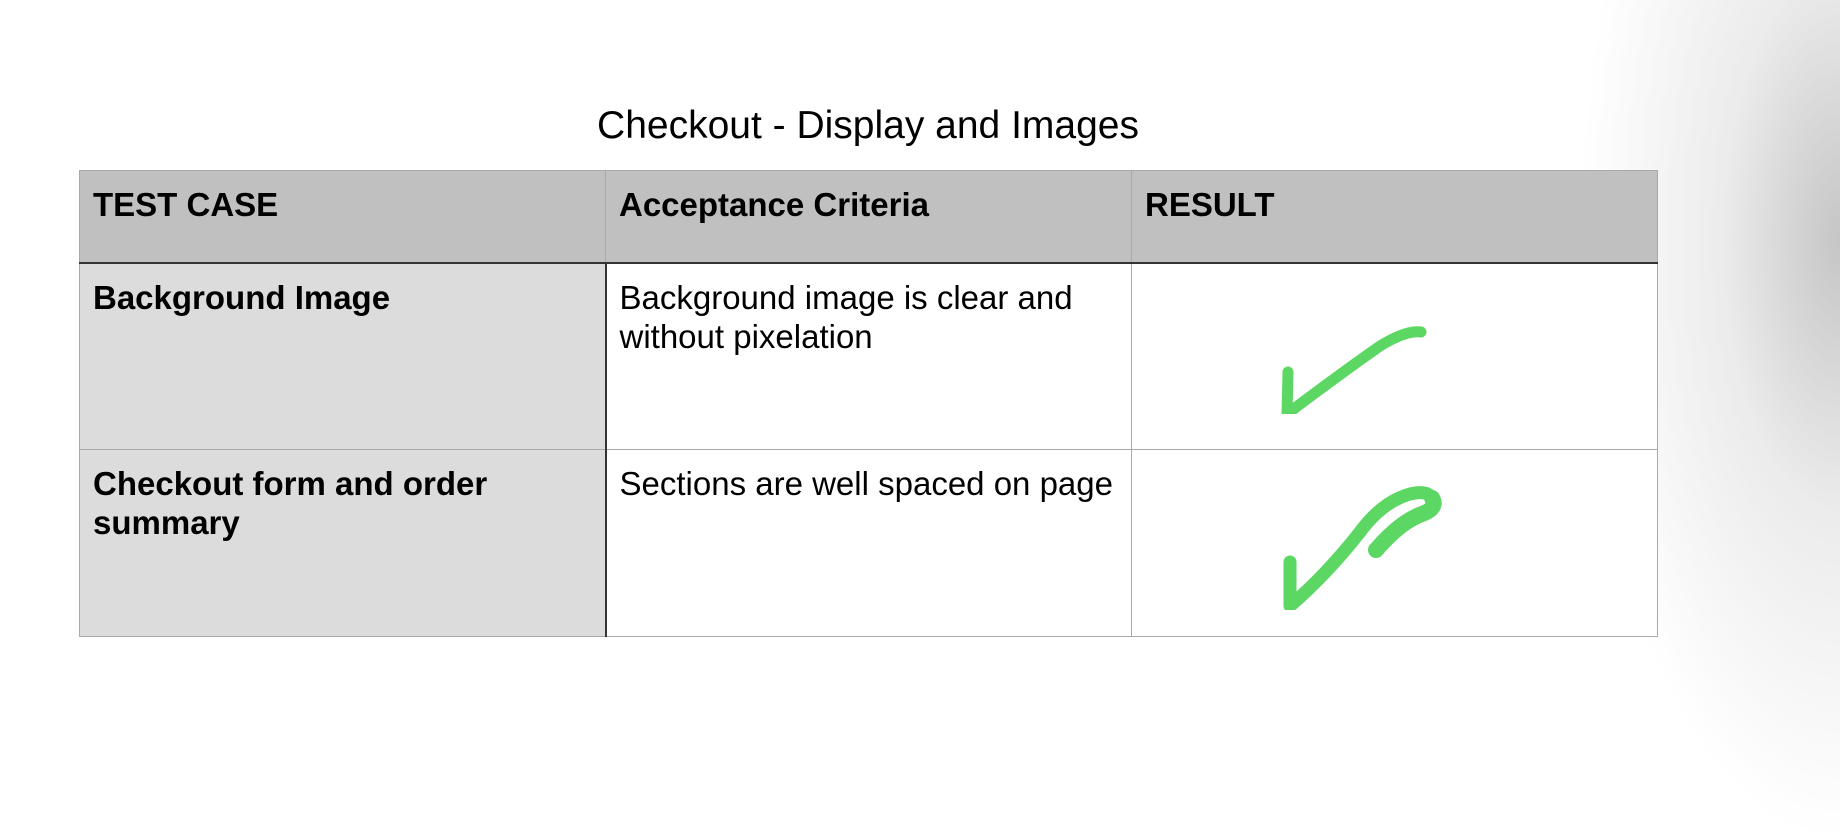 Image resolution: width=1840 pixels, height=838 pixels. Describe the element at coordinates (343, 356) in the screenshot. I see `test-case-cell: Background Image` at that location.